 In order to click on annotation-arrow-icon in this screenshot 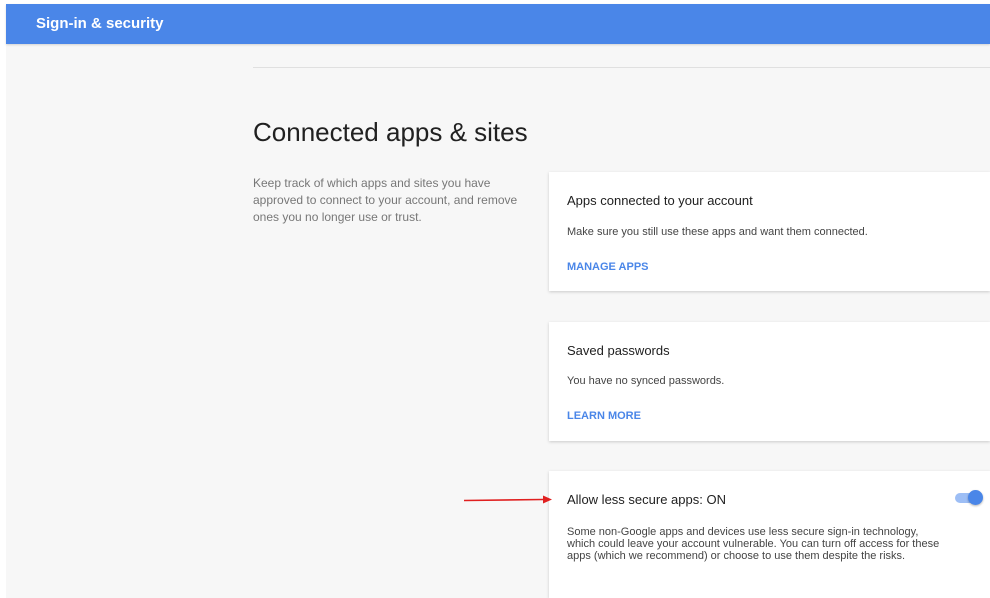, I will do `click(507, 499)`.